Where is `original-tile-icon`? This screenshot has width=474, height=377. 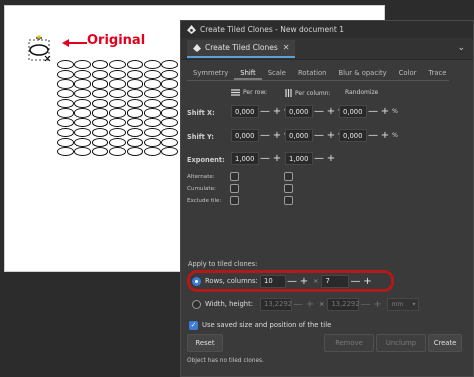 original-tile-icon is located at coordinates (41, 48).